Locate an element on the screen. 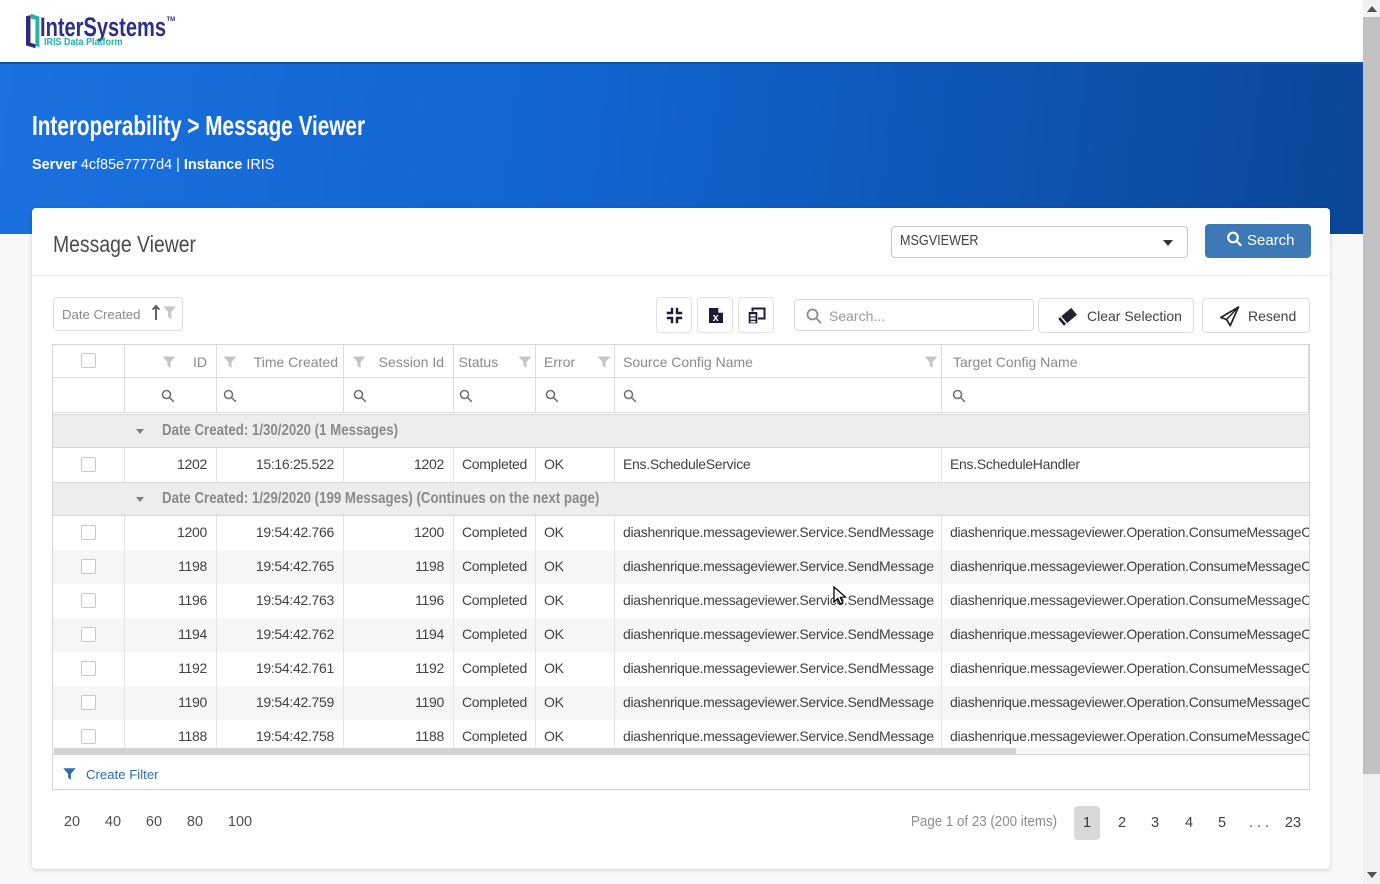 The image size is (1380, 884). svg-text: x is located at coordinates (716, 317).